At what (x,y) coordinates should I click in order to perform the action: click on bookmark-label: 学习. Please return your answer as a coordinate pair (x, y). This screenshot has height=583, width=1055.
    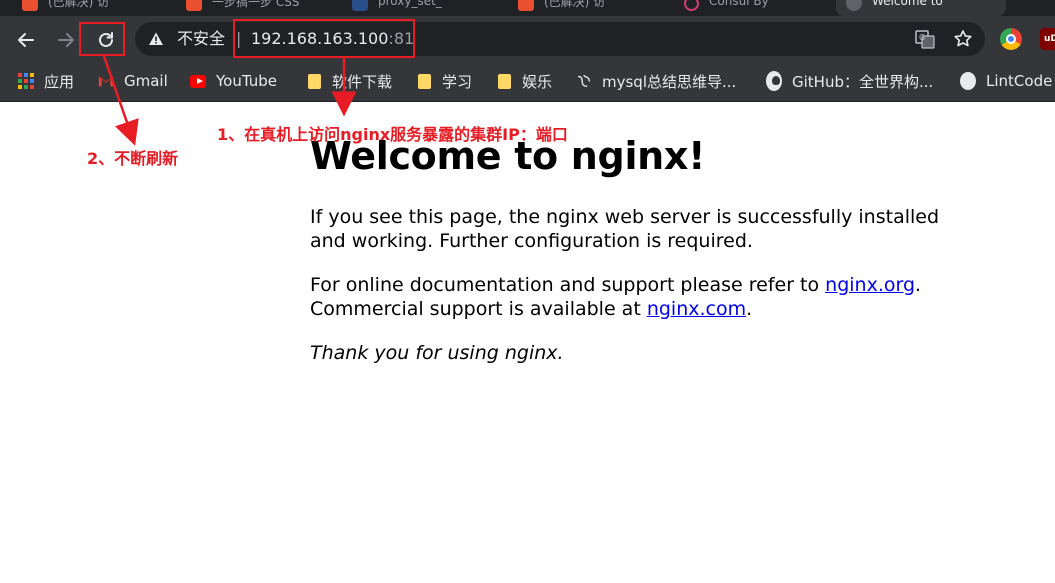
    Looking at the image, I should click on (457, 81).